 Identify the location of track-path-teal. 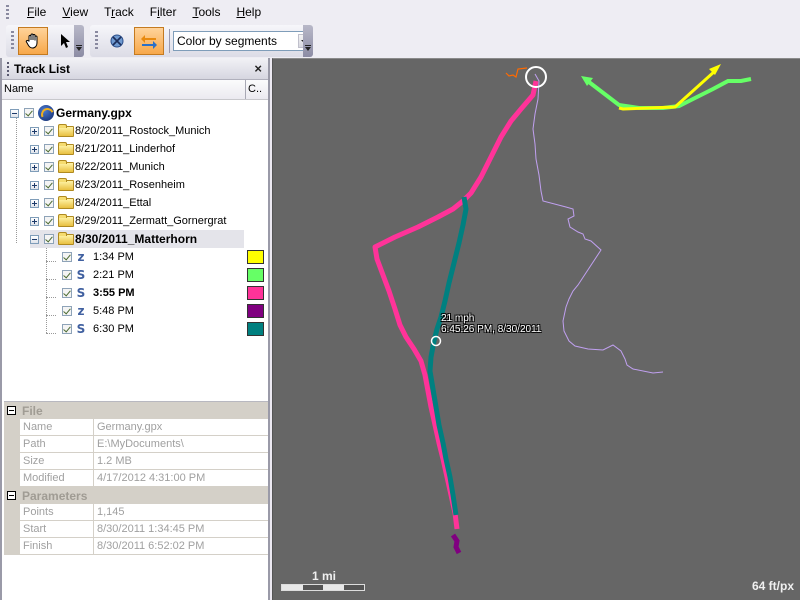
(448, 356).